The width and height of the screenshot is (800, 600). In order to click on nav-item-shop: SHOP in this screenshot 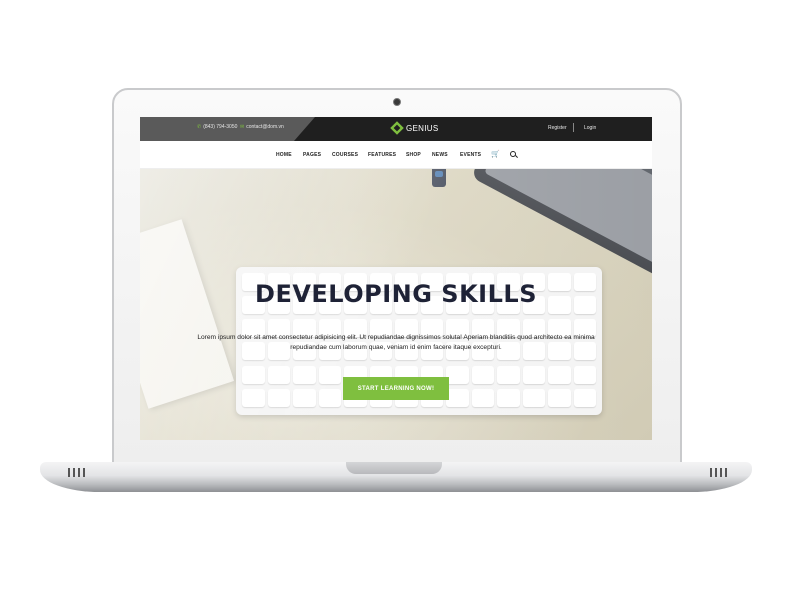, I will do `click(413, 155)`.